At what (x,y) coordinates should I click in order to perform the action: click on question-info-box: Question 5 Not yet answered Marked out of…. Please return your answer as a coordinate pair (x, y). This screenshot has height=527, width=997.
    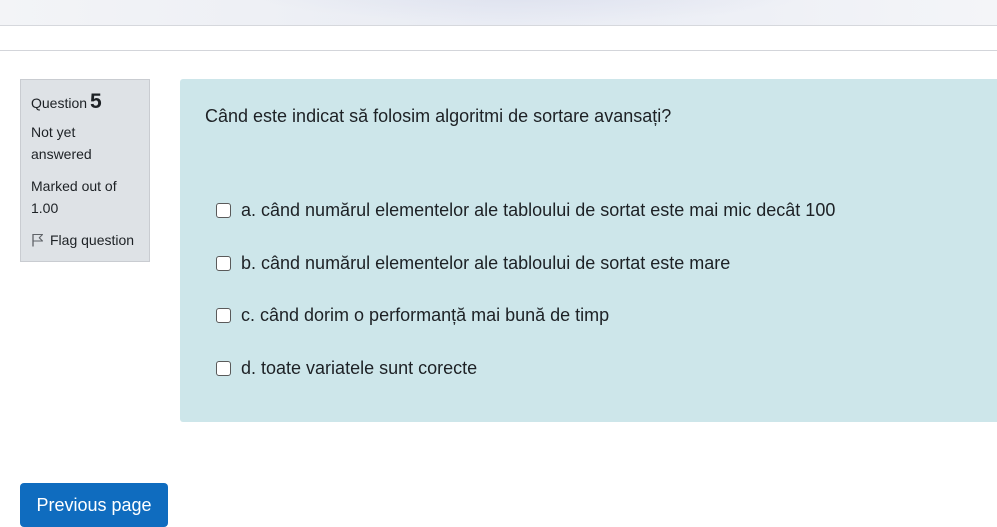
    Looking at the image, I should click on (85, 170).